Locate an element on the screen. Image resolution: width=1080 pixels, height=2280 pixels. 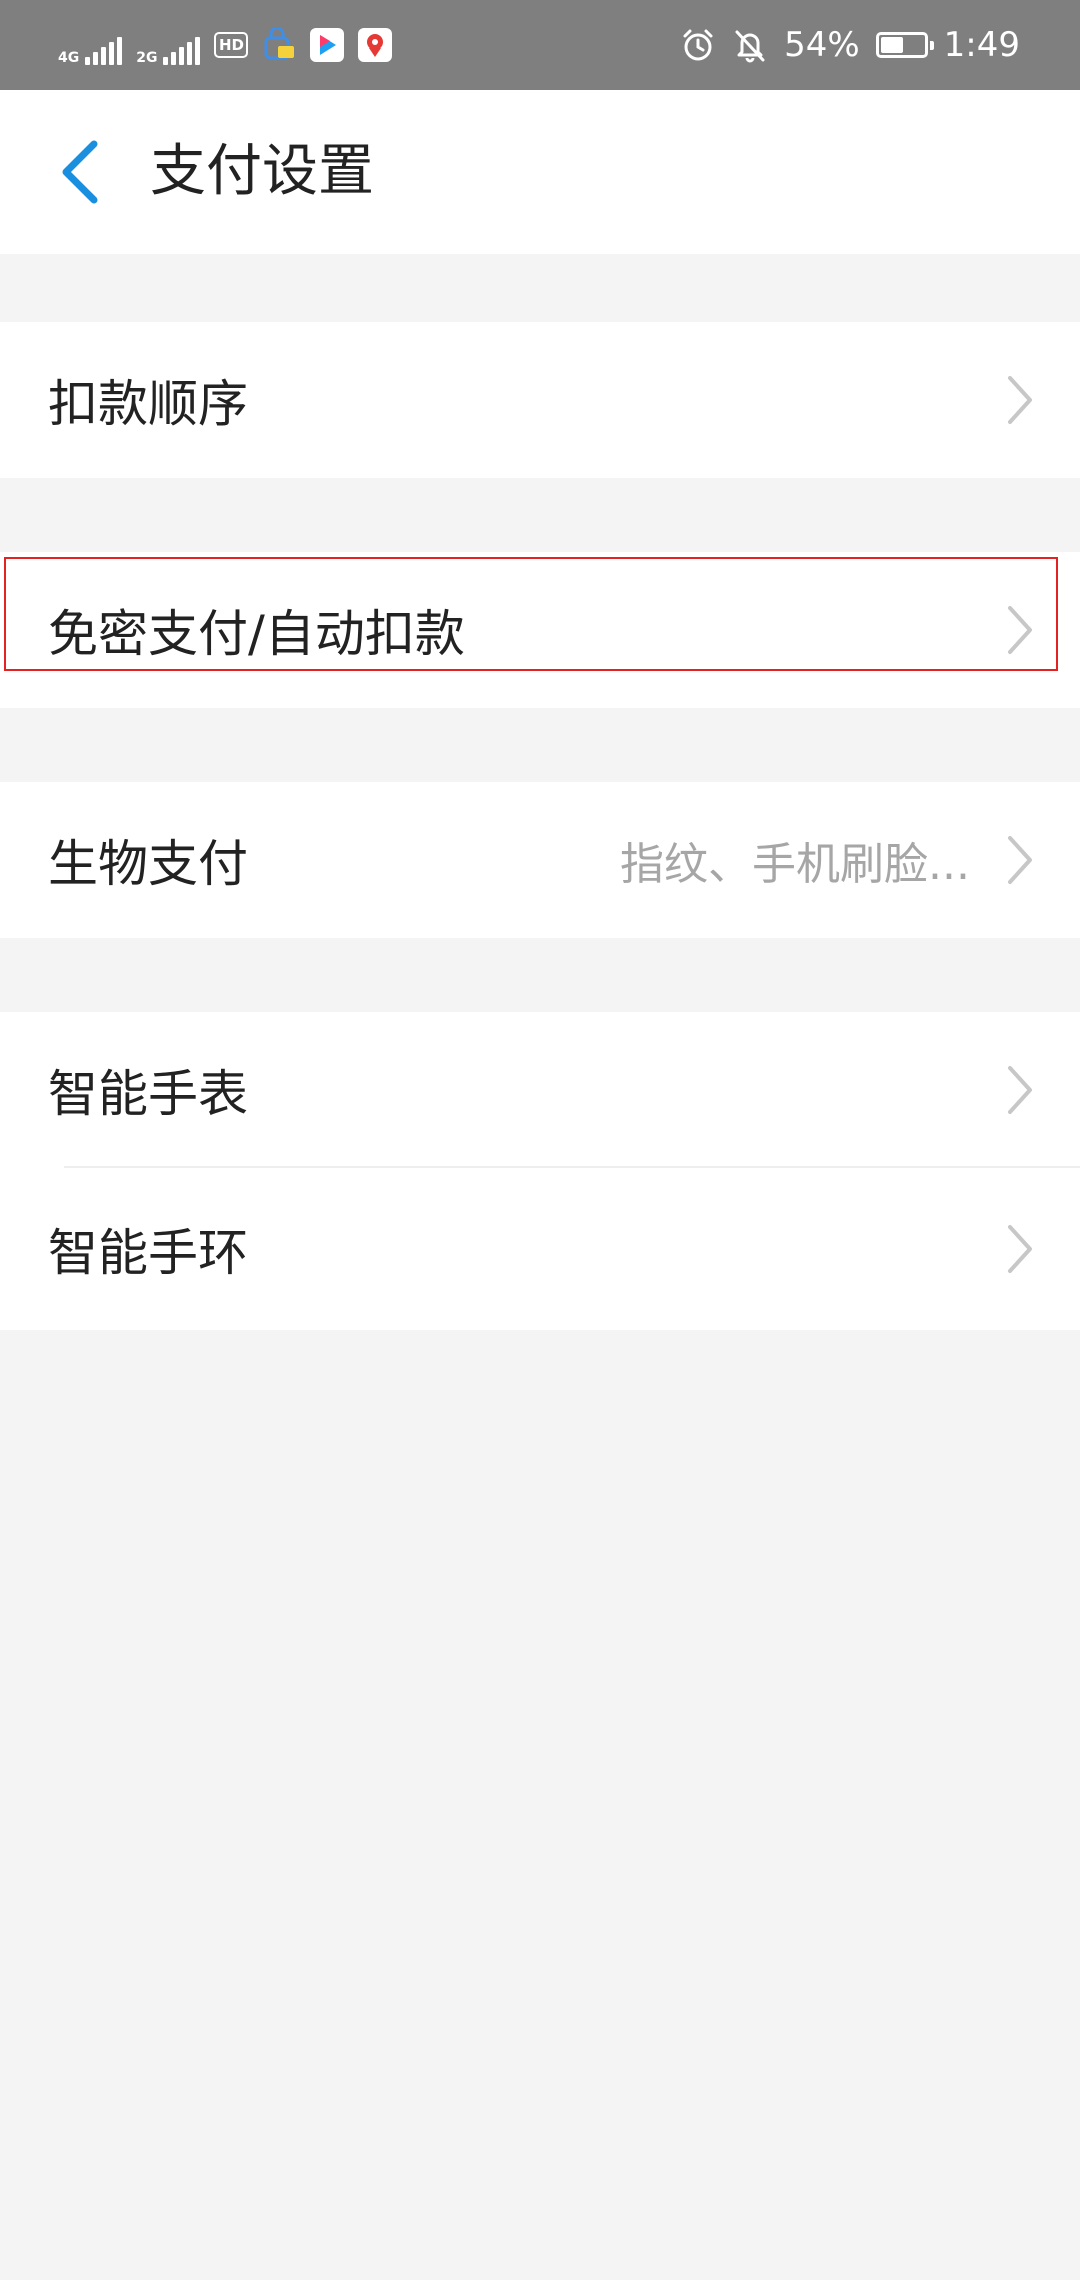
page-title: 支付设置 is located at coordinates (262, 171).